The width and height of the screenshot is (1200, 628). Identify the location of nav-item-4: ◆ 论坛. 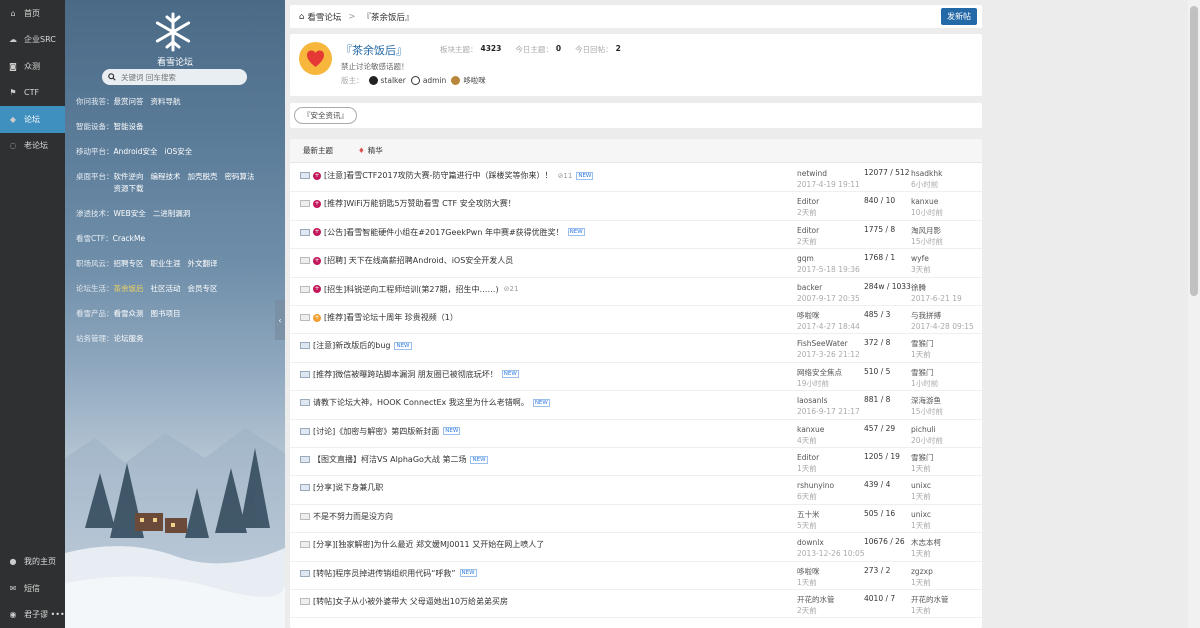
(32, 119).